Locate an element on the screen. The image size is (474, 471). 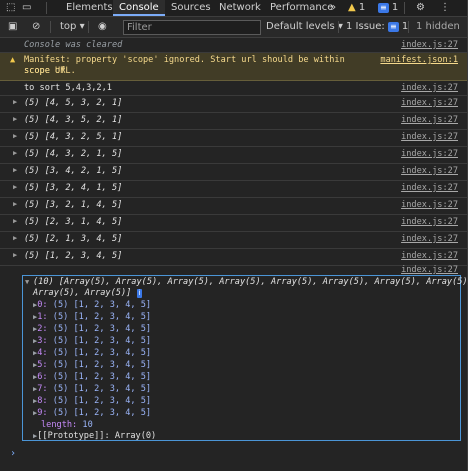
array-entry: ▶9: (5) [1, 2, 3, 4, 5] is located at coordinates (92, 413).